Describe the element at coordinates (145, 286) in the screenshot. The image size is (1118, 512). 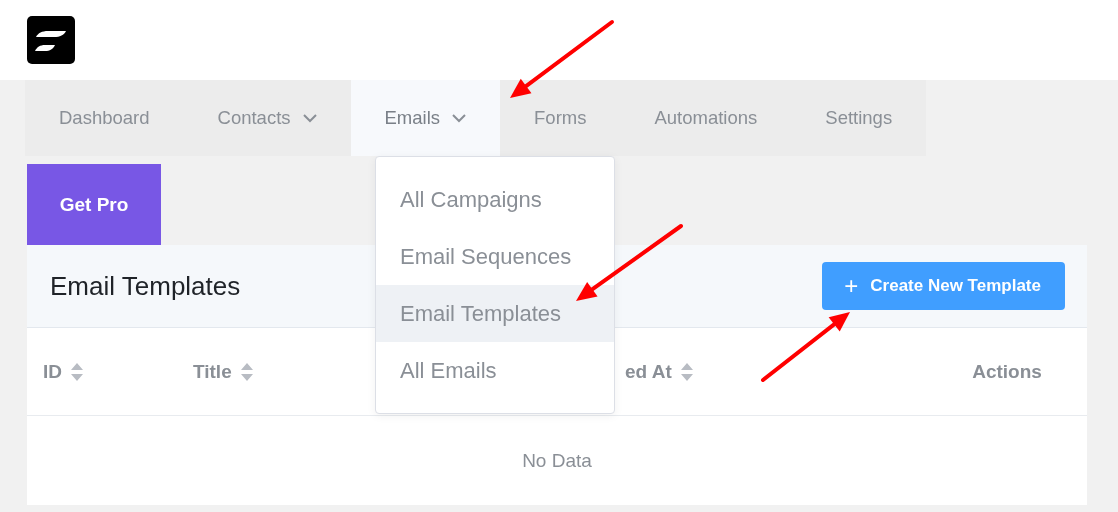
I see `page-title: Email Templates` at that location.